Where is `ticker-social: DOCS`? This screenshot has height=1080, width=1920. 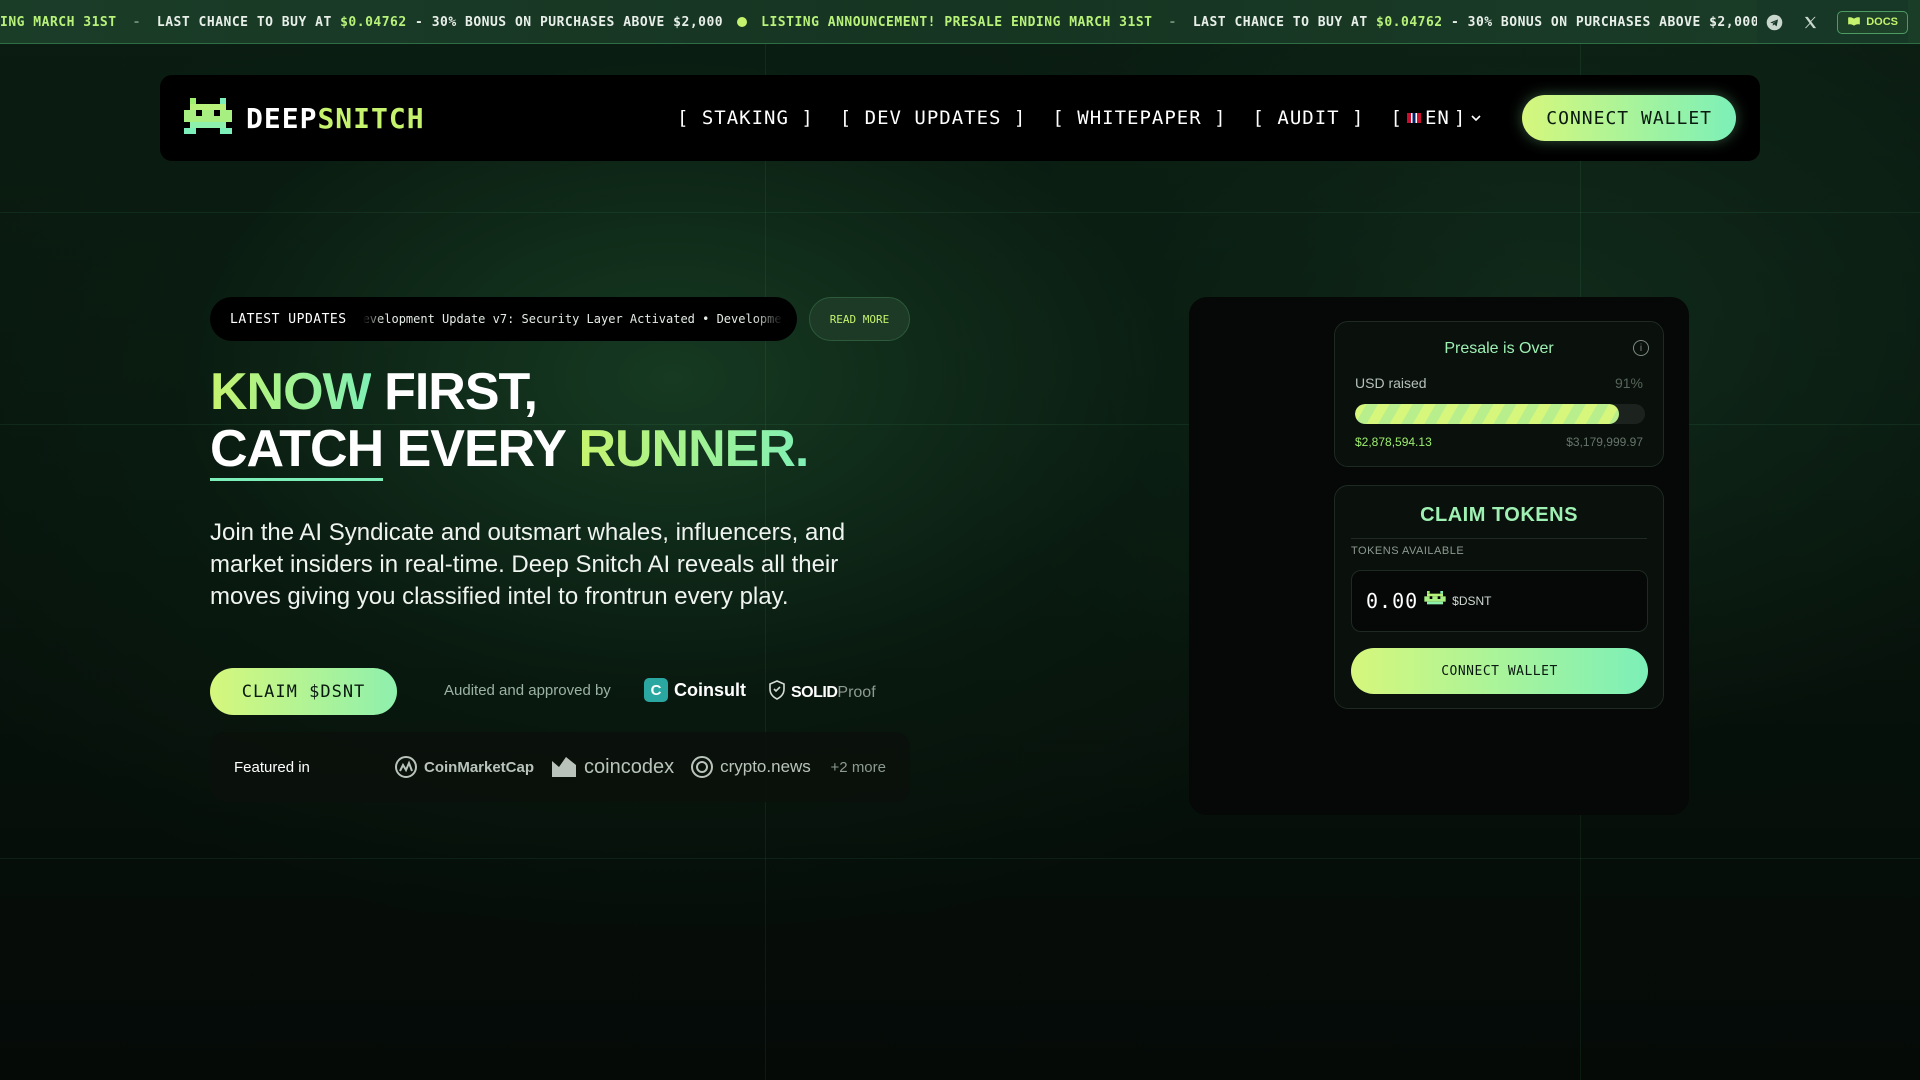 ticker-social: DOCS is located at coordinates (1832, 21).